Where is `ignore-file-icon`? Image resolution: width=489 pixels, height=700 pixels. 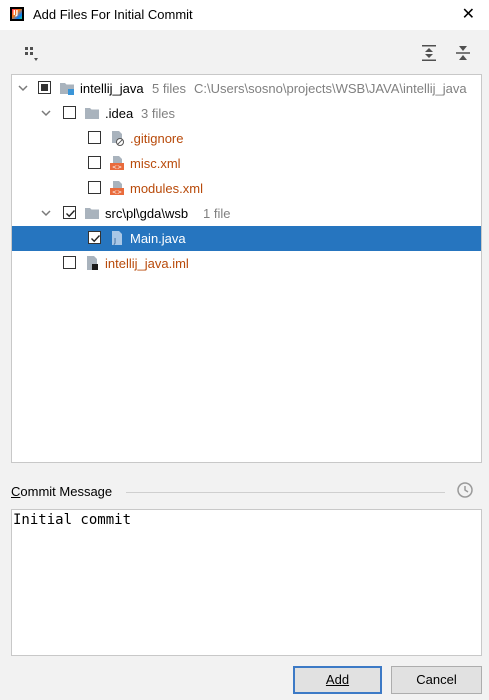
ignore-file-icon is located at coordinates (117, 138).